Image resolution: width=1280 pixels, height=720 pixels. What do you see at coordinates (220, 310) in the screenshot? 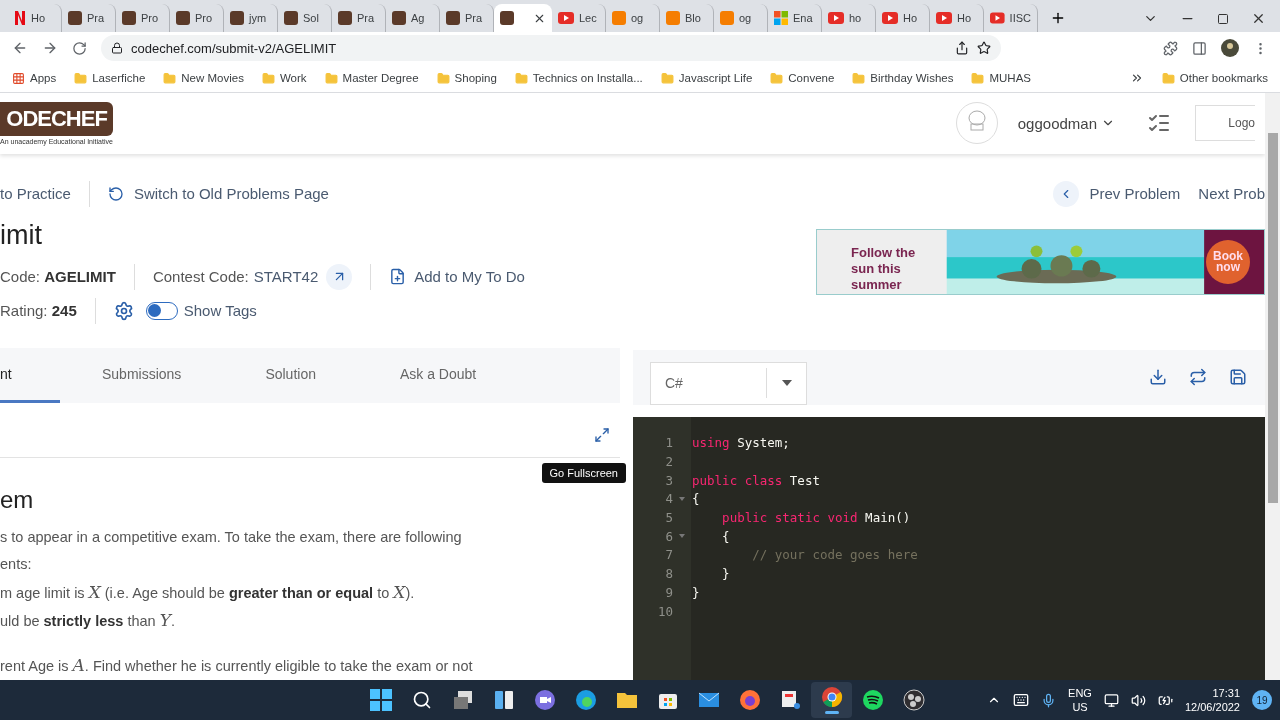
I see `show-tags-label: Show Tags` at bounding box center [220, 310].